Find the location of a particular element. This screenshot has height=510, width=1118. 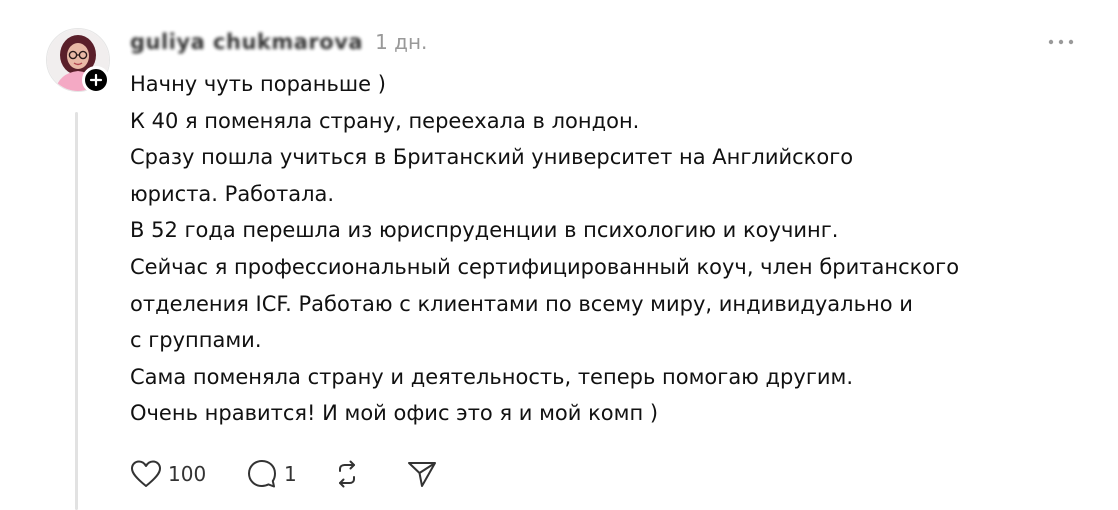

post-text-line: с группами. is located at coordinates (196, 340).